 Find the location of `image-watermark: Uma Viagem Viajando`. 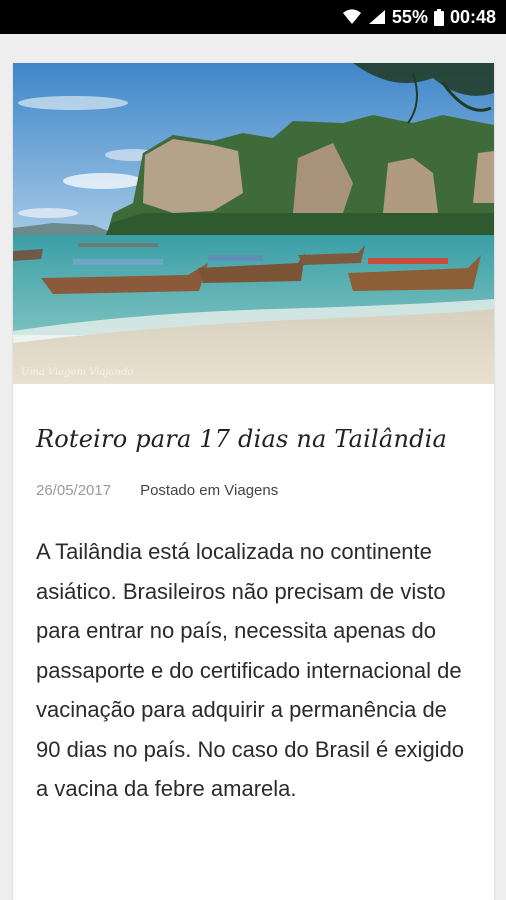

image-watermark: Uma Viagem Viajando is located at coordinates (77, 372).